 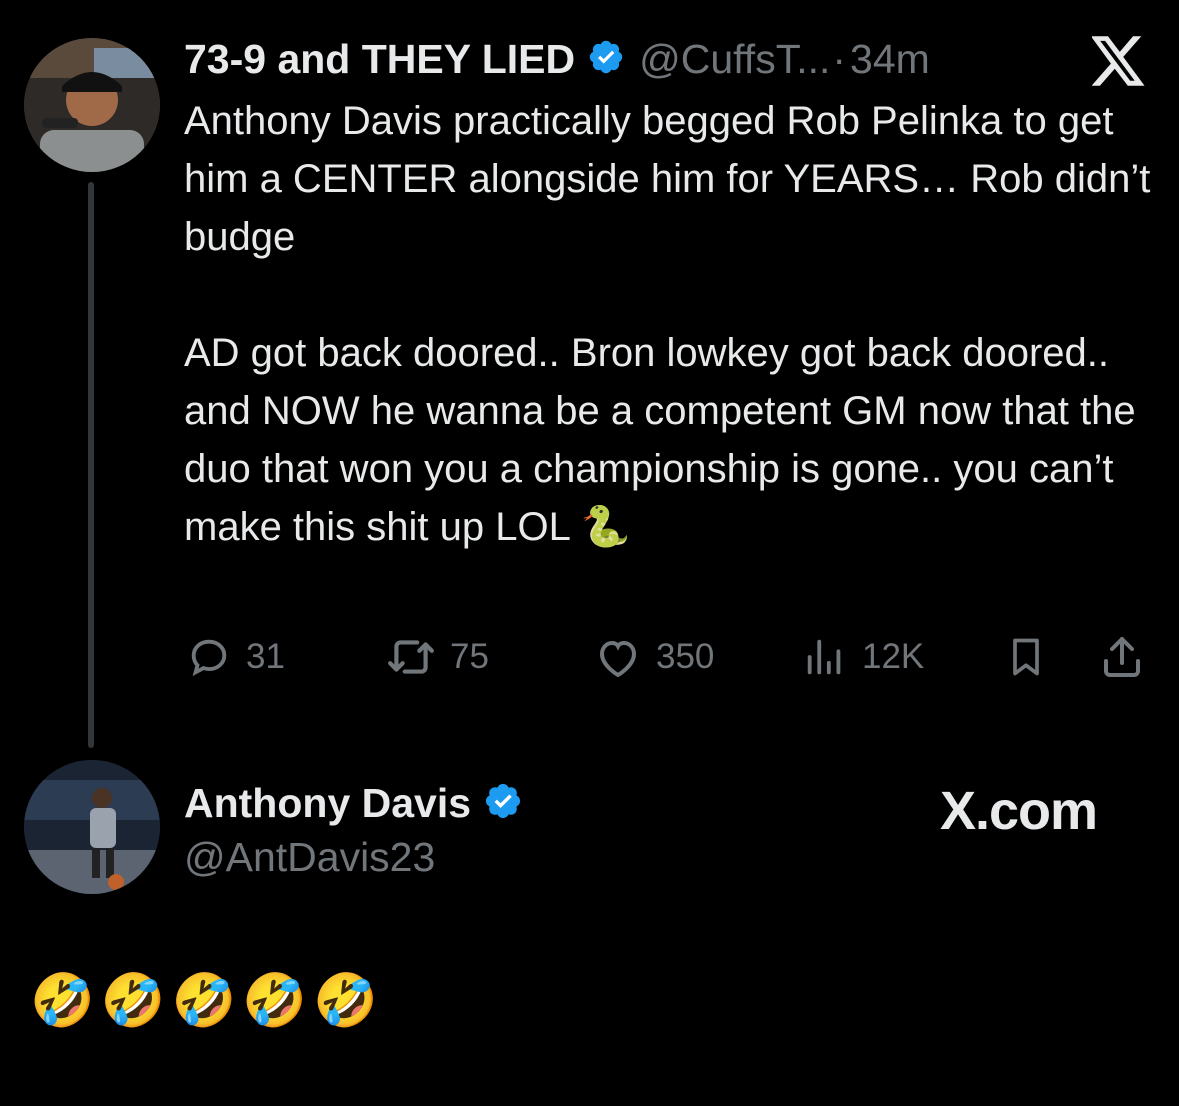 What do you see at coordinates (1118, 63) in the screenshot?
I see `x-logo-icon` at bounding box center [1118, 63].